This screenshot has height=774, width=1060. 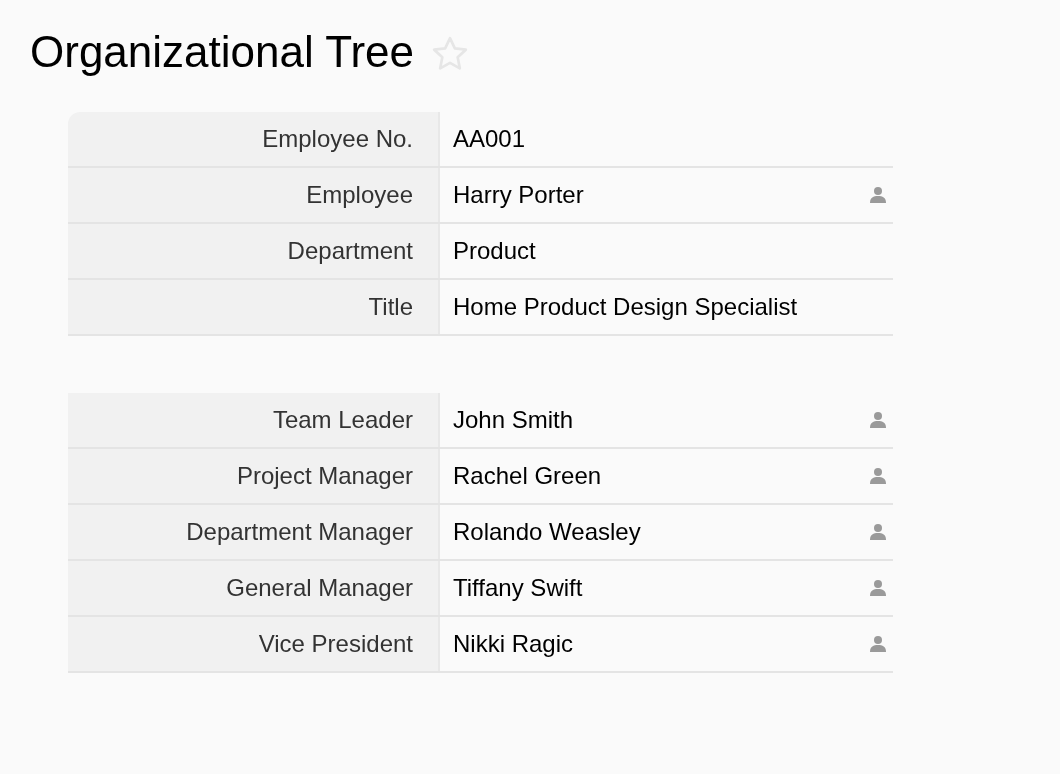 I want to click on field-value: Nikki Ragic, so click(x=513, y=644).